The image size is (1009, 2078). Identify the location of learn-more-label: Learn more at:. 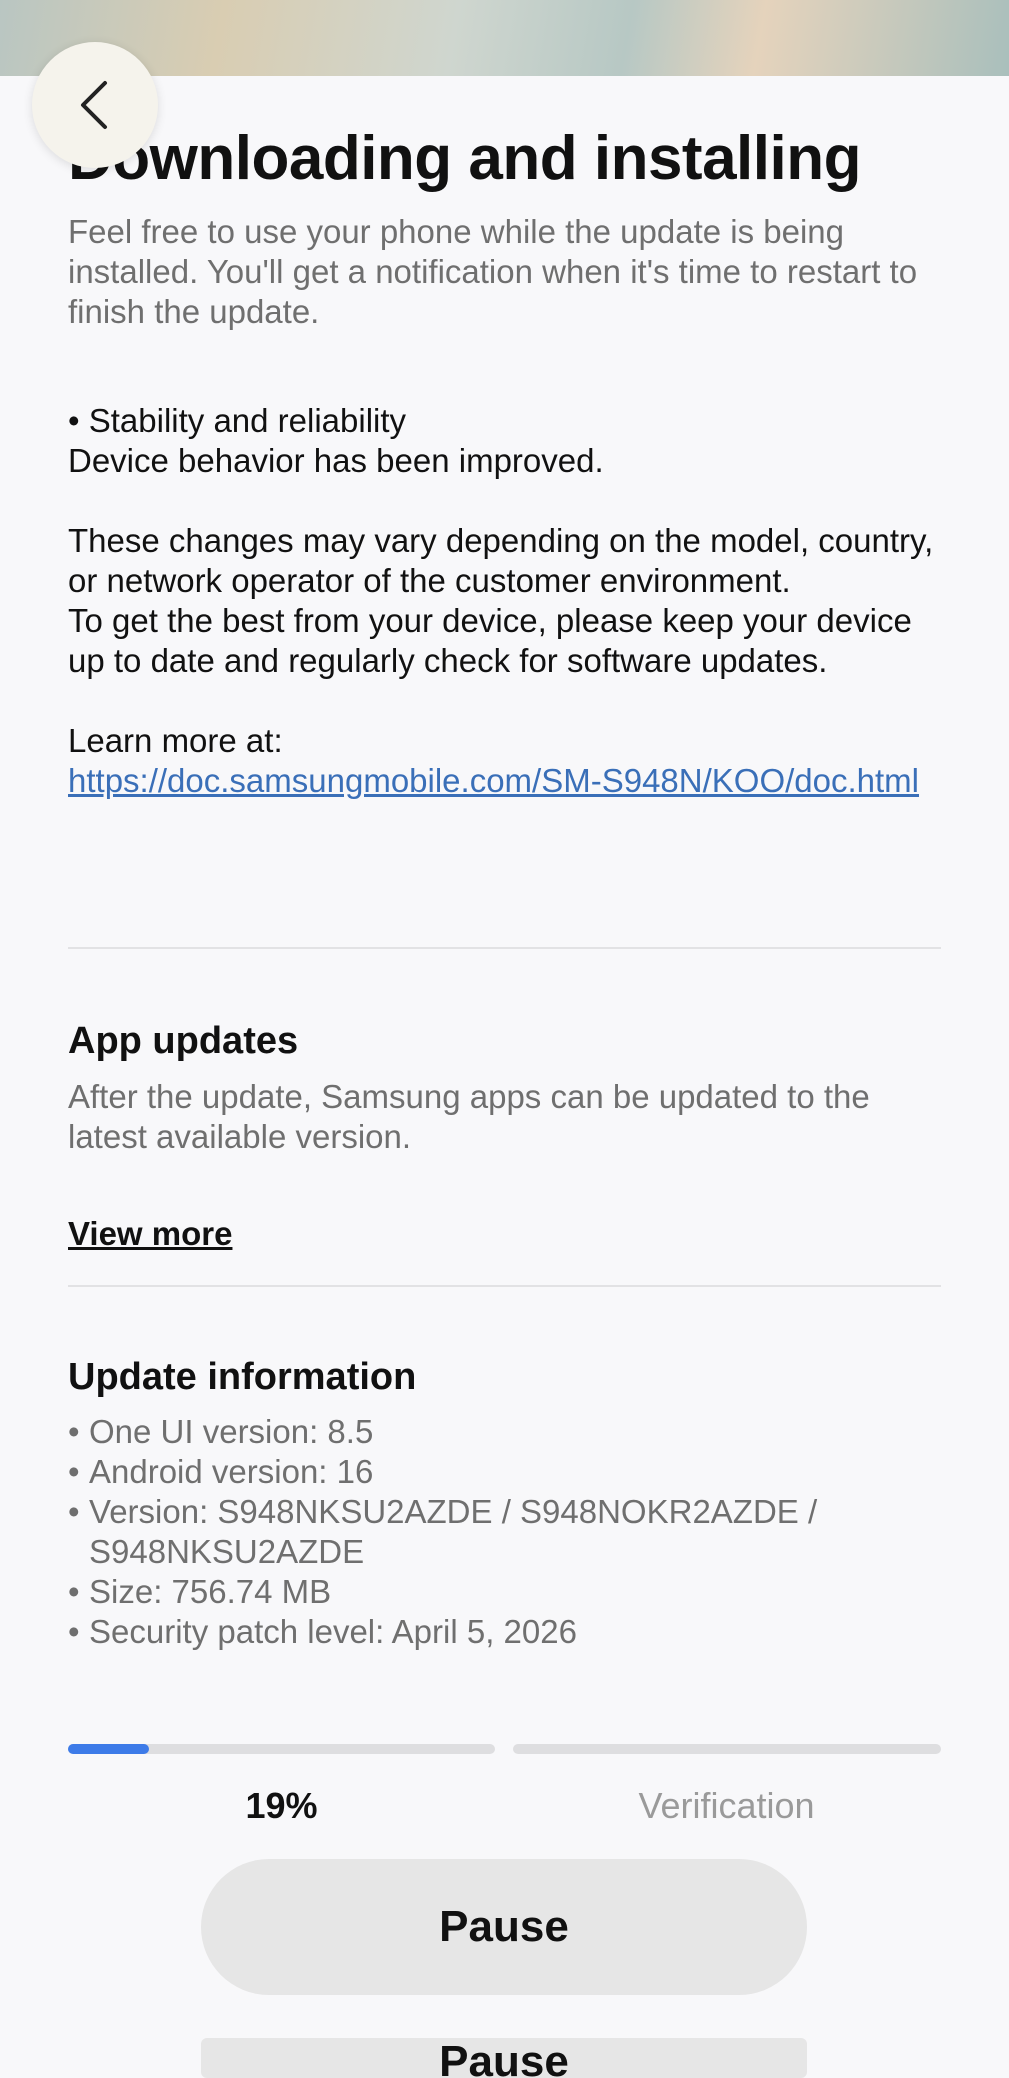
(175, 740).